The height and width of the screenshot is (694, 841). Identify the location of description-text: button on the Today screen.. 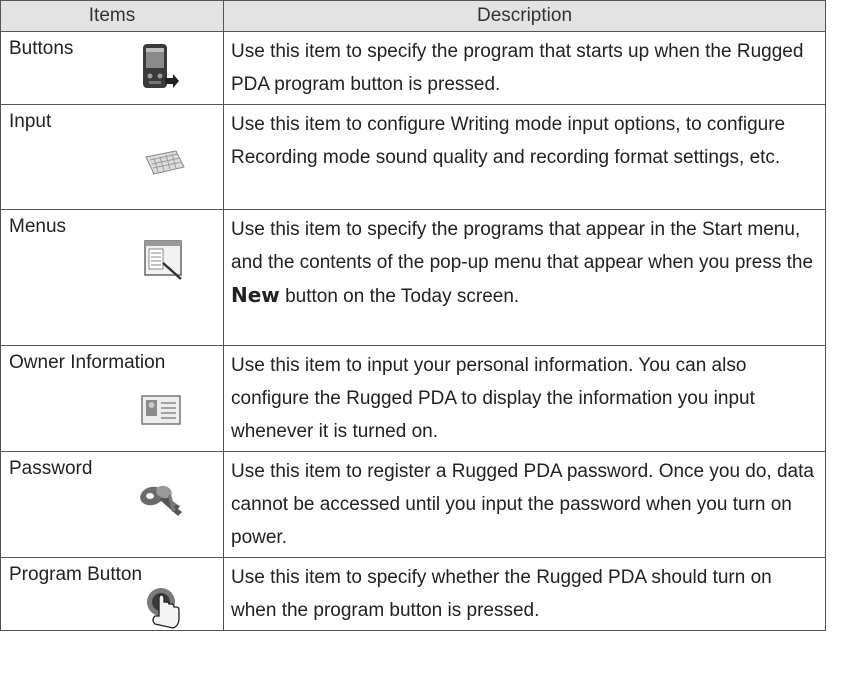
(402, 296).